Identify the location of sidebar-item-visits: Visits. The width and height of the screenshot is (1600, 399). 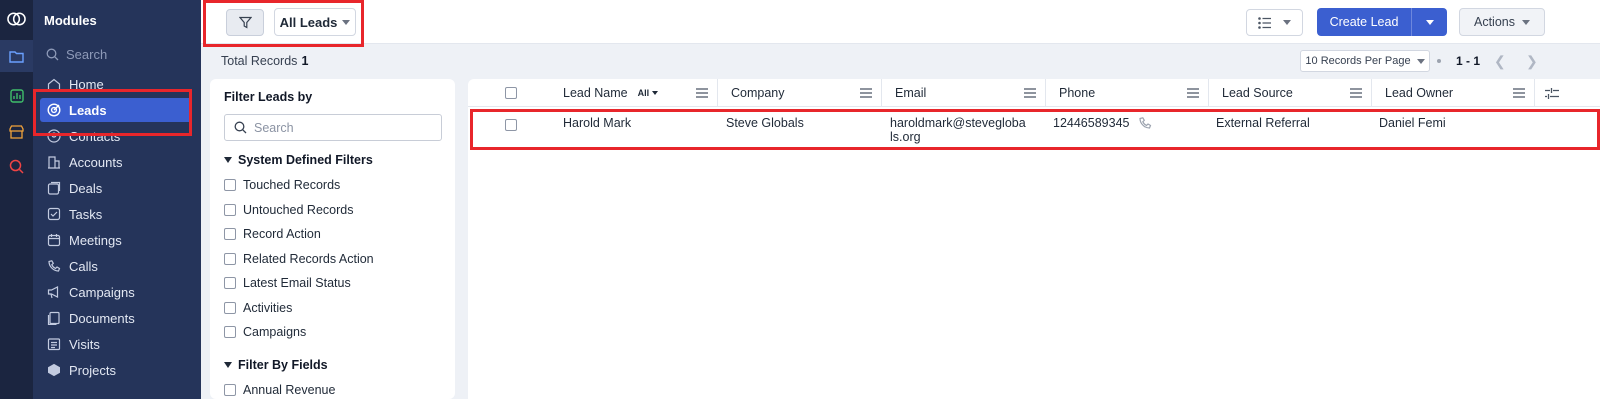
(116, 344).